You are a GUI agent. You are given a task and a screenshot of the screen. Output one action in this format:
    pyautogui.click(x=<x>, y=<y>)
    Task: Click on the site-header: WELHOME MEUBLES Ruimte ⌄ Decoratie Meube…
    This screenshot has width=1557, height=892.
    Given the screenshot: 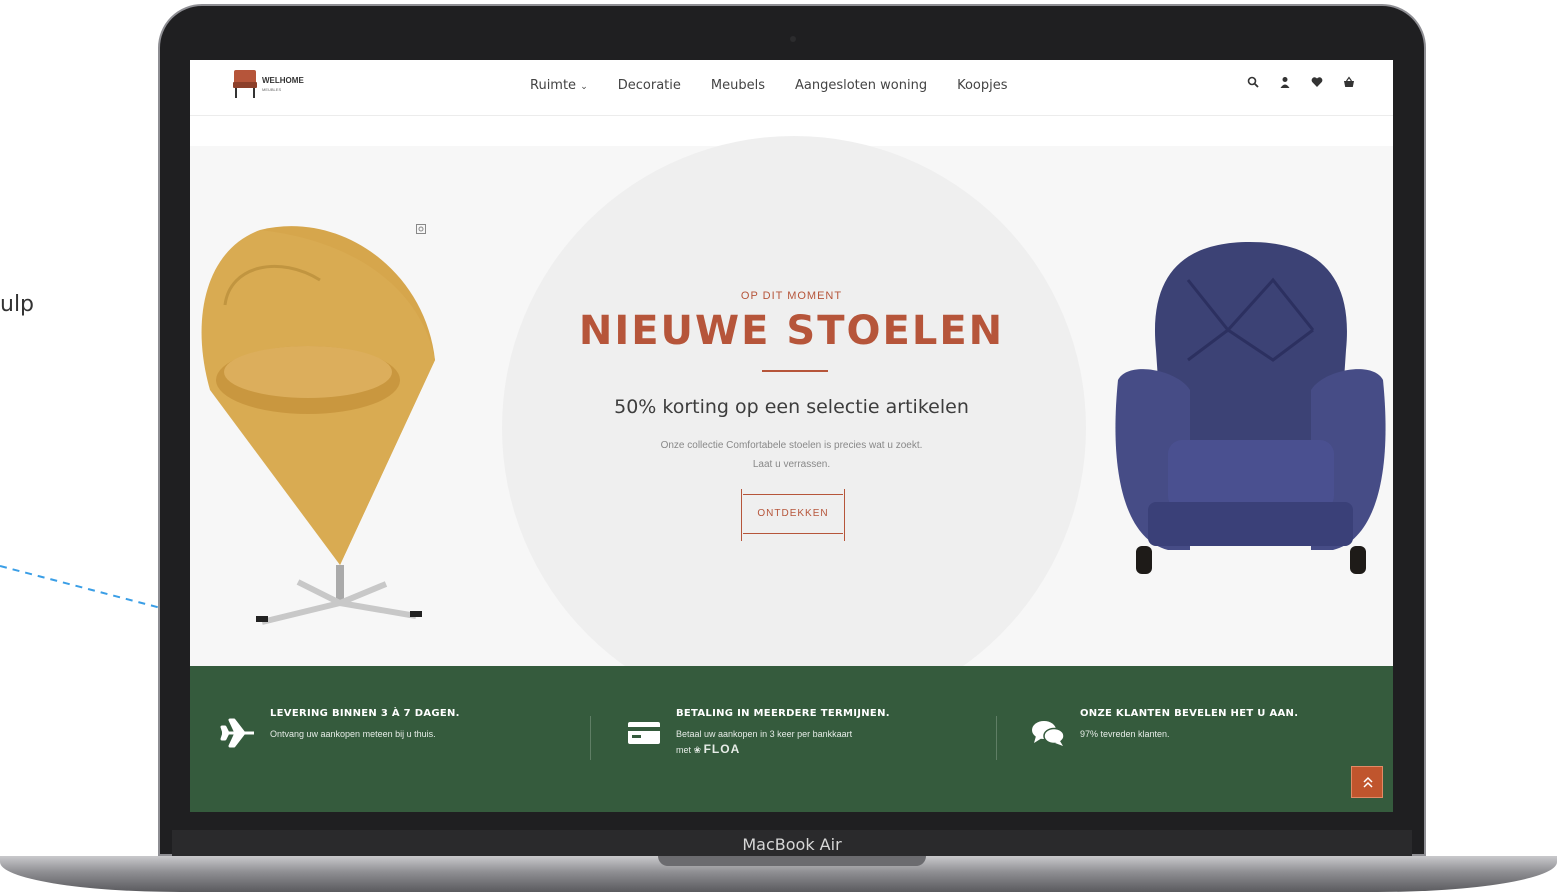 What is the action you would take?
    pyautogui.click(x=791, y=88)
    